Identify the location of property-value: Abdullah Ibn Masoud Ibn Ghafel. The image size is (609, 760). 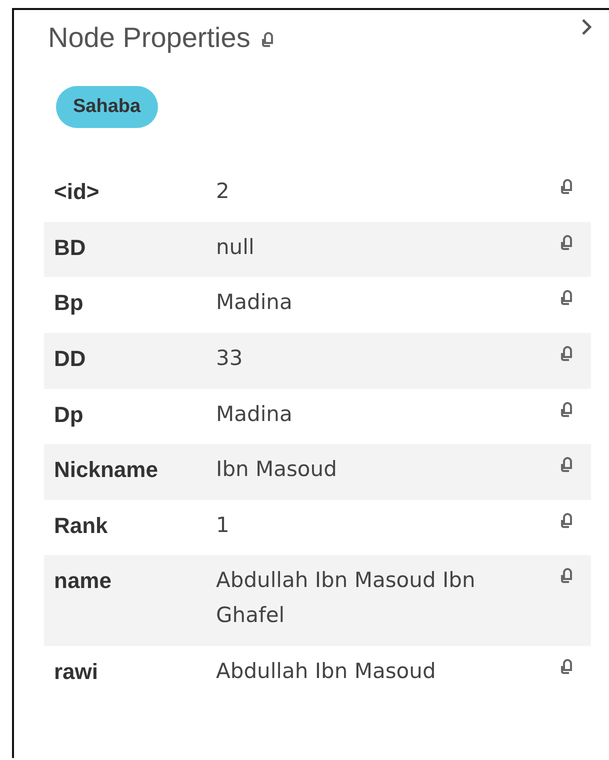
(346, 598).